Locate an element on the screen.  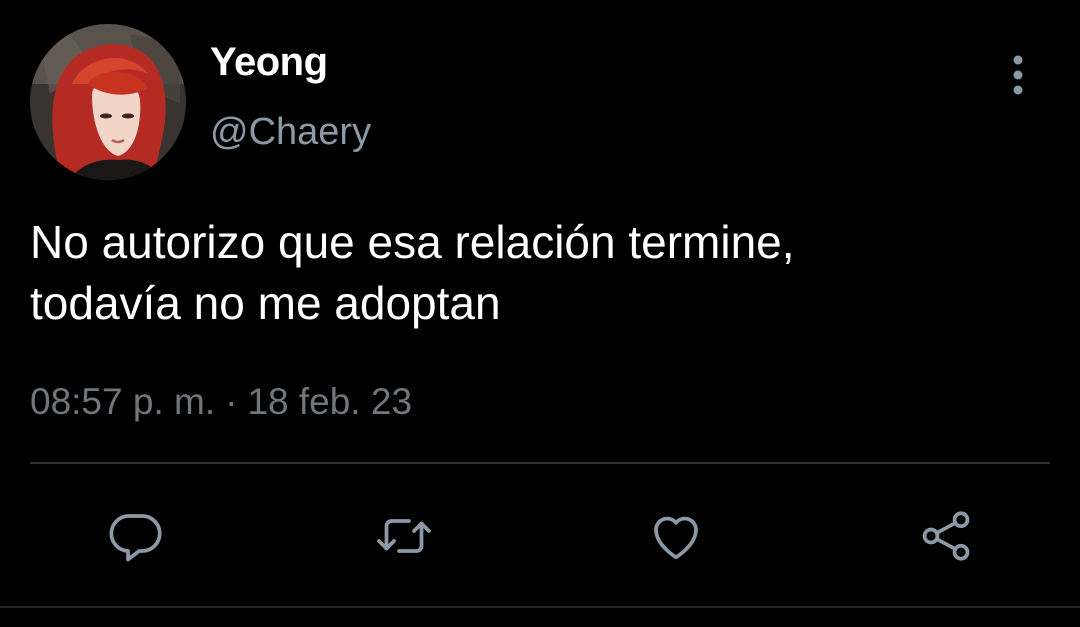
more-options-button is located at coordinates (1018, 75).